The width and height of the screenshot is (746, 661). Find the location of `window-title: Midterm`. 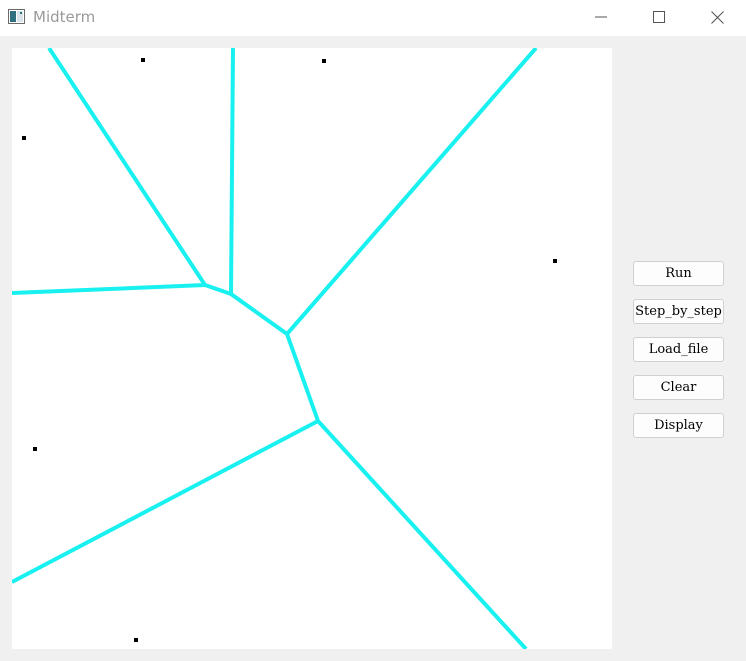

window-title: Midterm is located at coordinates (64, 17).